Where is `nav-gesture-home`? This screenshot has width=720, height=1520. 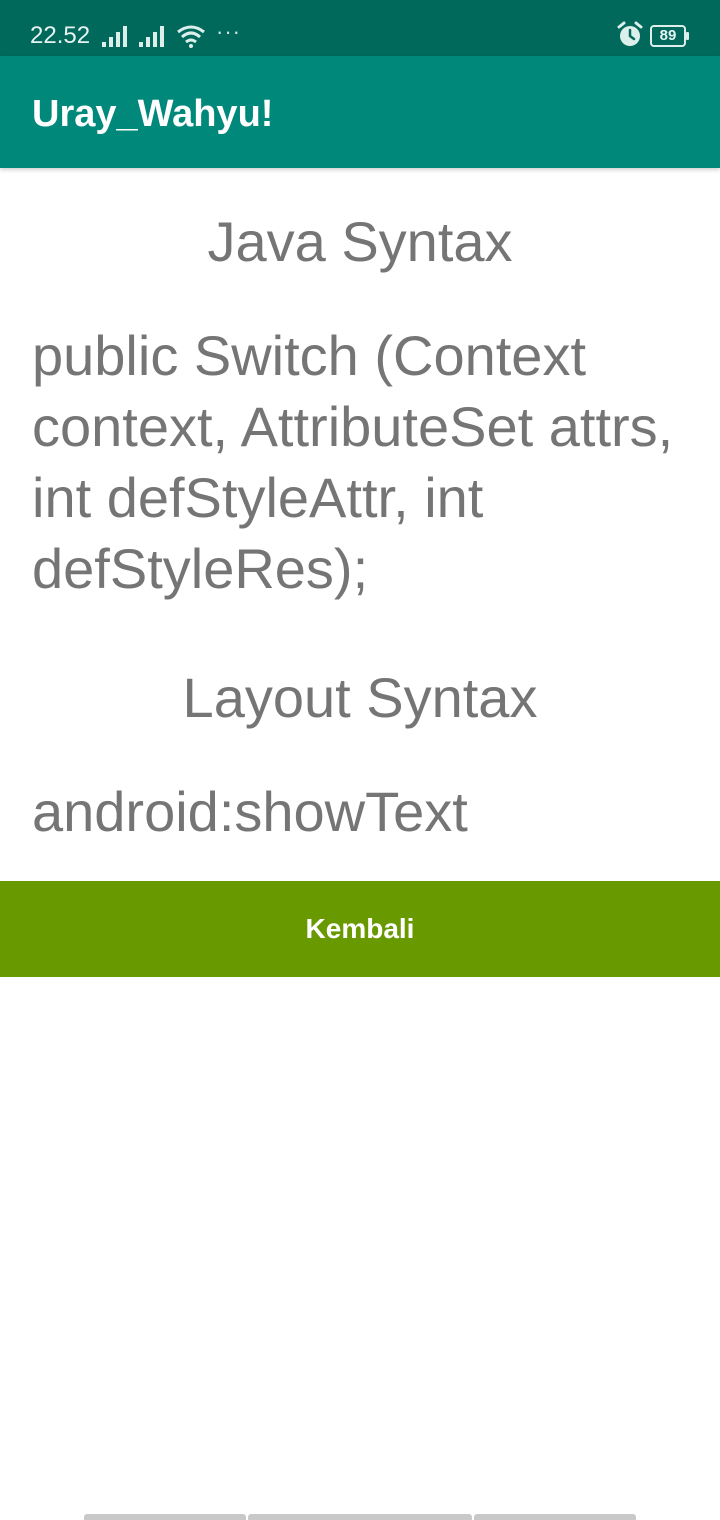
nav-gesture-home is located at coordinates (360, 1517).